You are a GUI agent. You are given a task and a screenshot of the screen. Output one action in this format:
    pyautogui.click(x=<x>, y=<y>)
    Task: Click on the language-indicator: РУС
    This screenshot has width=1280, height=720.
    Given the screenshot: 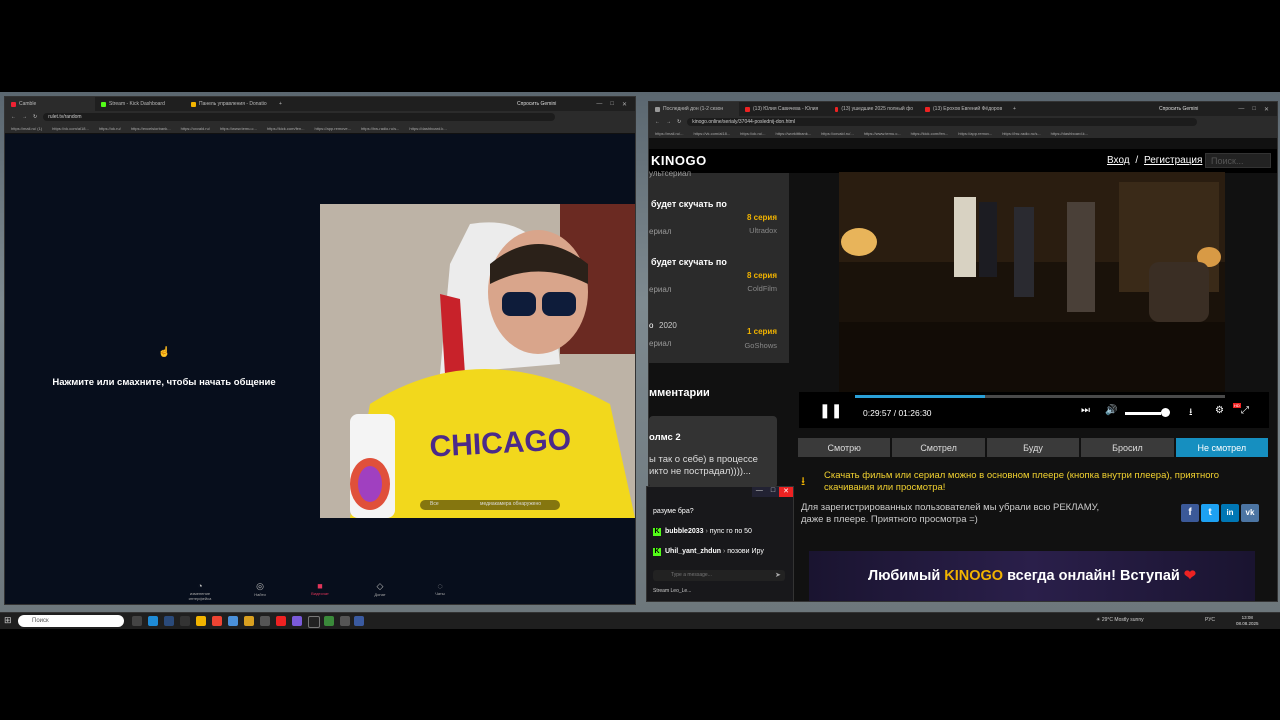 What is the action you would take?
    pyautogui.click(x=1210, y=620)
    